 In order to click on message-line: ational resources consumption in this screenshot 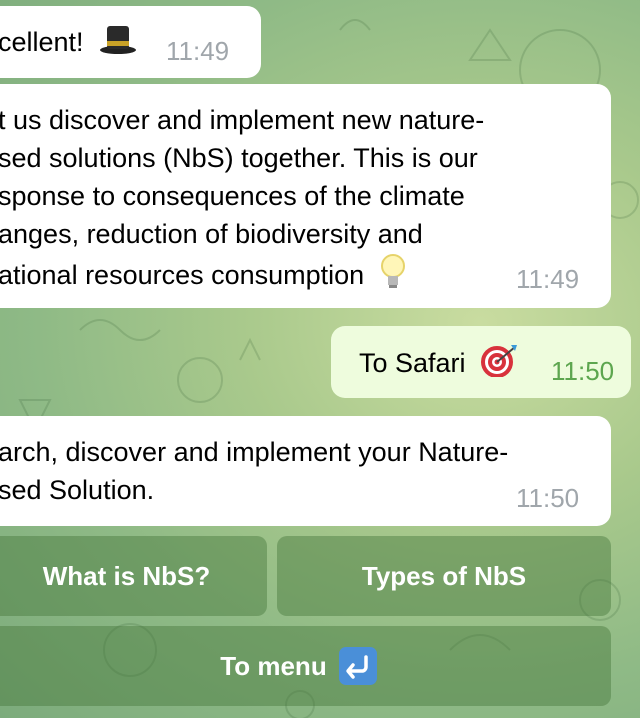, I will do `click(182, 275)`.